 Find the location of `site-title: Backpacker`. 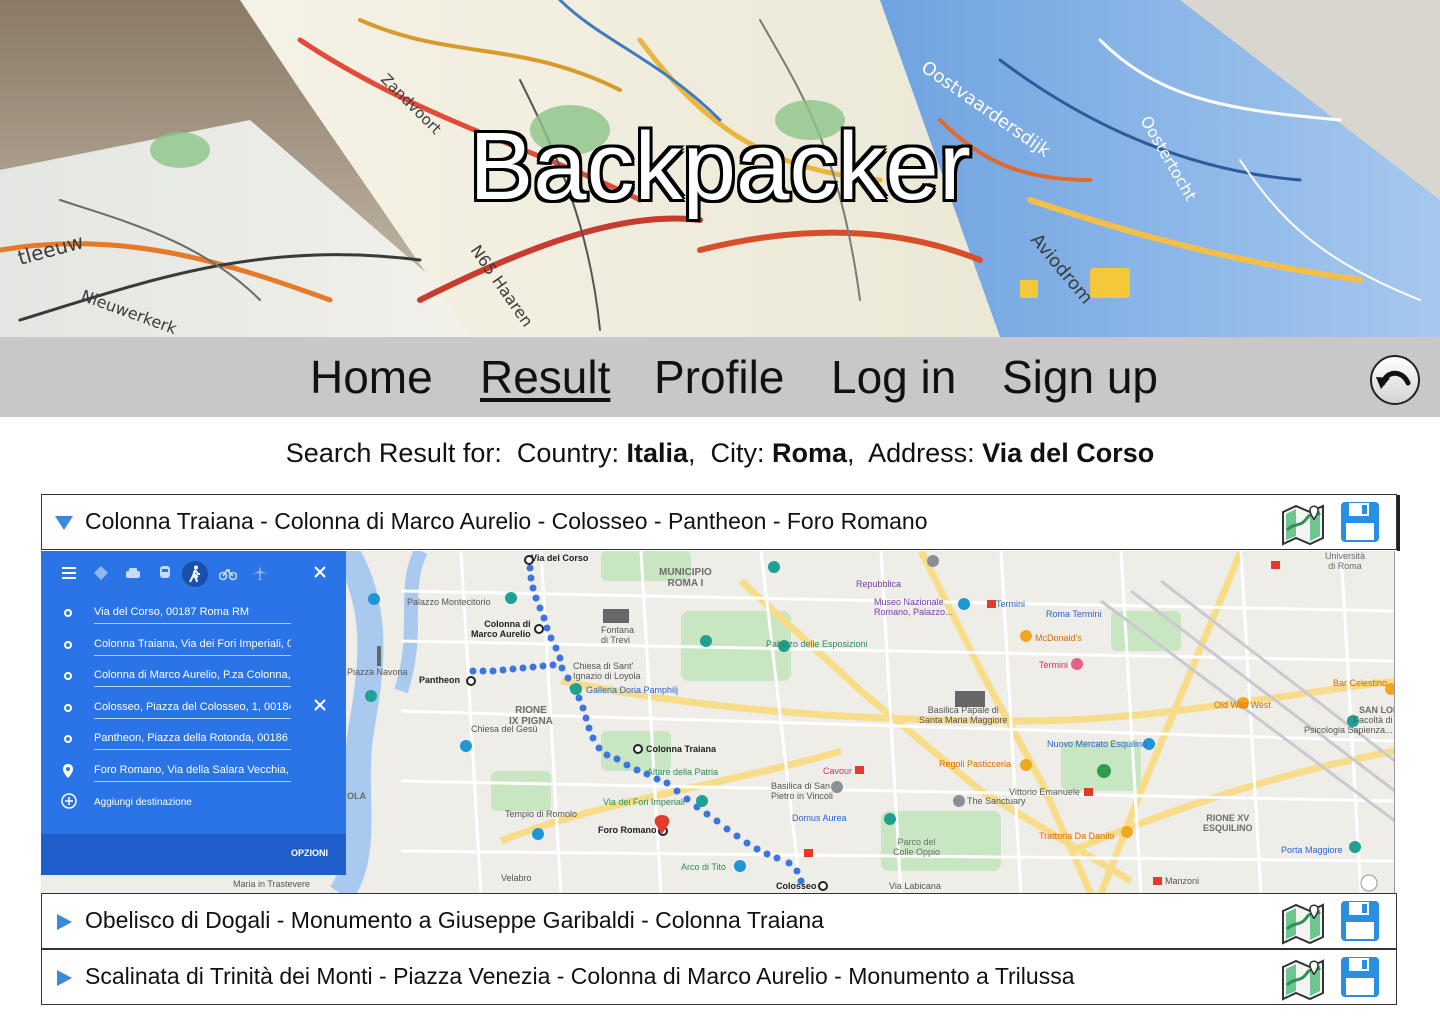

site-title: Backpacker is located at coordinates (720, 166).